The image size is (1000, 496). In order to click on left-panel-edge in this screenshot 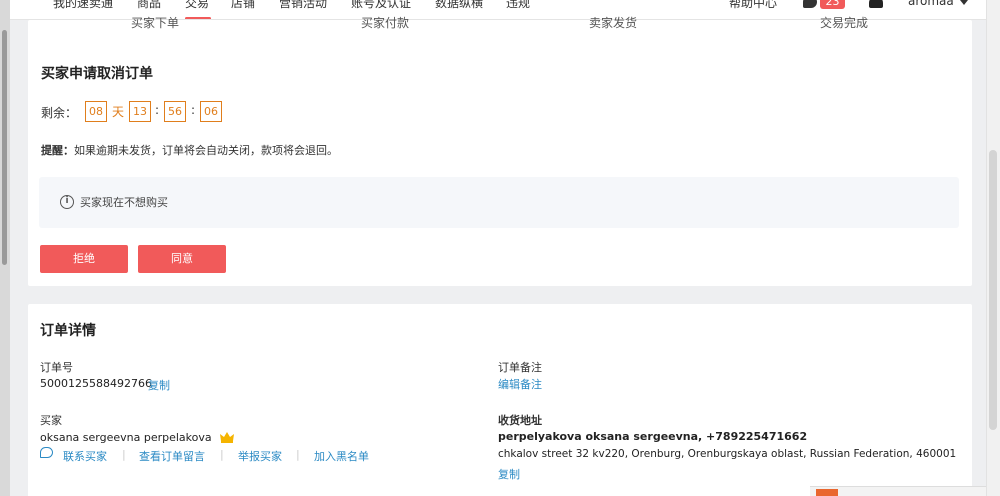, I will do `click(5, 248)`.